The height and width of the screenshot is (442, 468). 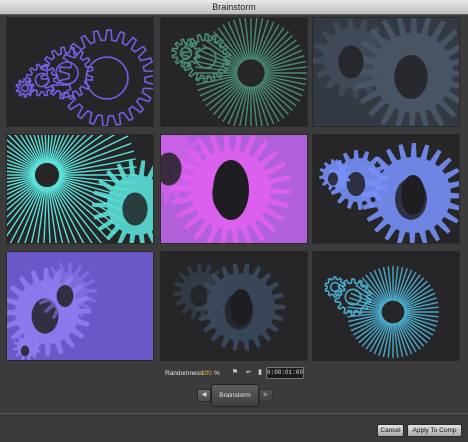 What do you see at coordinates (285, 373) in the screenshot?
I see `timecode-display: 0:00:01:09` at bounding box center [285, 373].